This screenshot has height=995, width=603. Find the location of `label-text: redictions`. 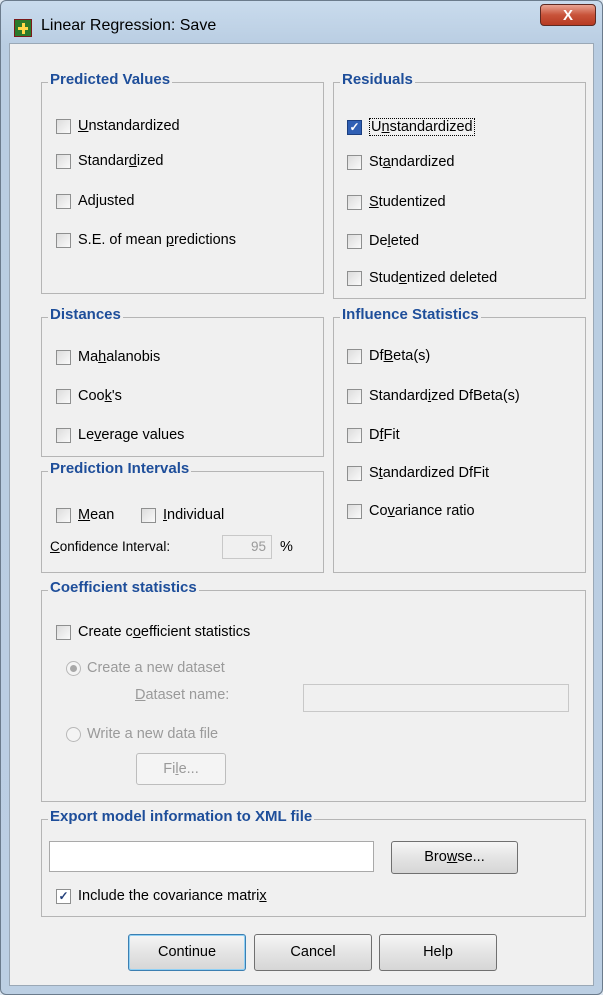

label-text: redictions is located at coordinates (204, 240).